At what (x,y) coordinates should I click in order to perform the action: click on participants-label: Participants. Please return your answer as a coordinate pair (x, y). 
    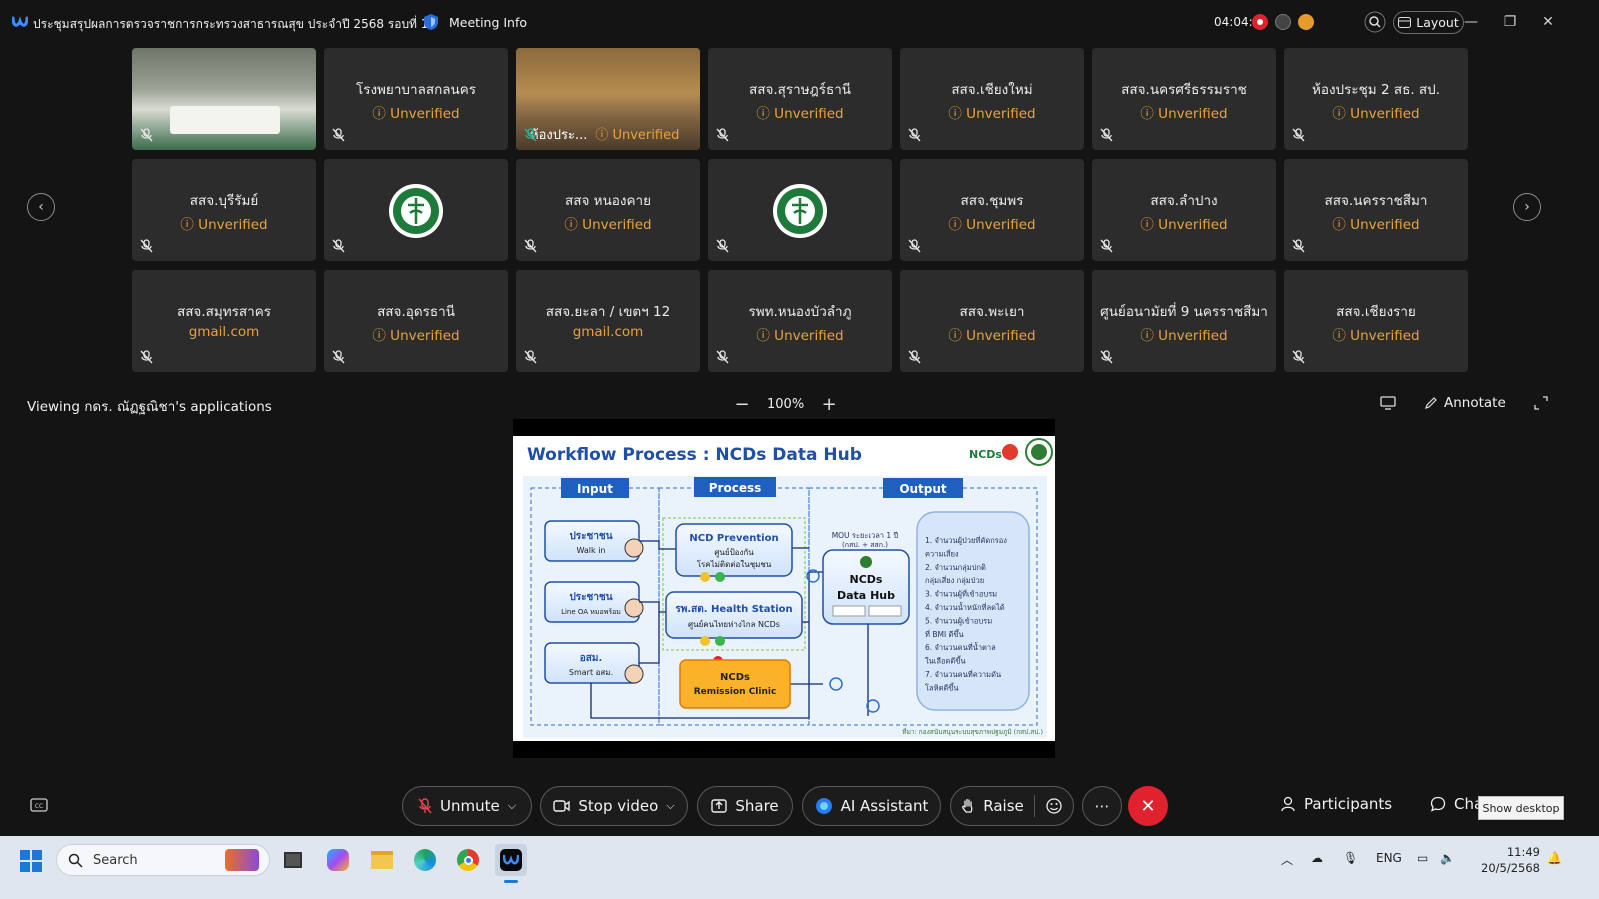
    Looking at the image, I should click on (1348, 804).